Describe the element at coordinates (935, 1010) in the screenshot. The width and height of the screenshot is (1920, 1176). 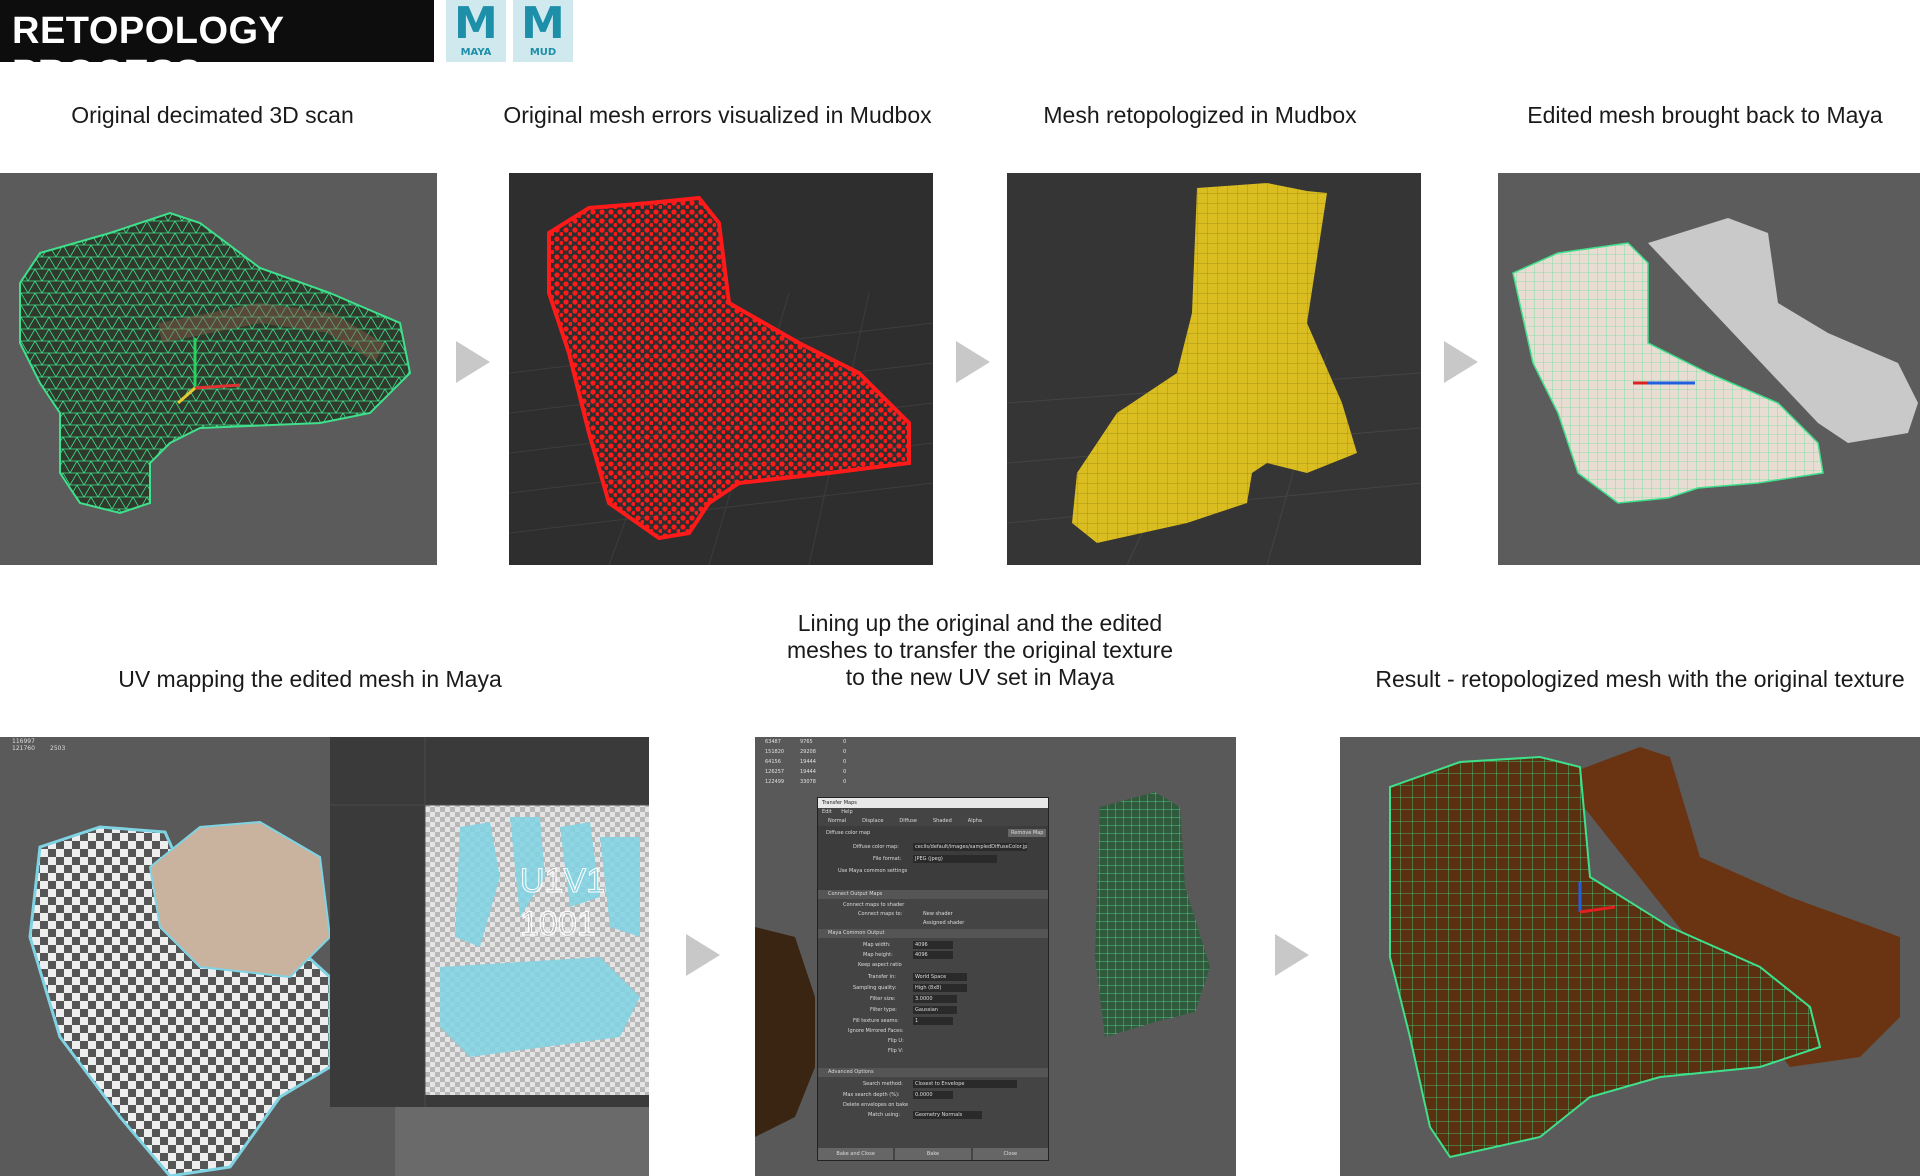
I see `filter-type-select: Gaussian` at that location.